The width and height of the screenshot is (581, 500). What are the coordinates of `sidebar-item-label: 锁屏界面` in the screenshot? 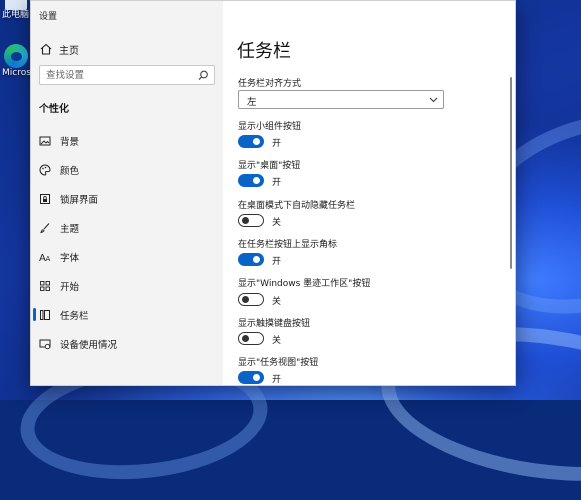 It's located at (79, 200).